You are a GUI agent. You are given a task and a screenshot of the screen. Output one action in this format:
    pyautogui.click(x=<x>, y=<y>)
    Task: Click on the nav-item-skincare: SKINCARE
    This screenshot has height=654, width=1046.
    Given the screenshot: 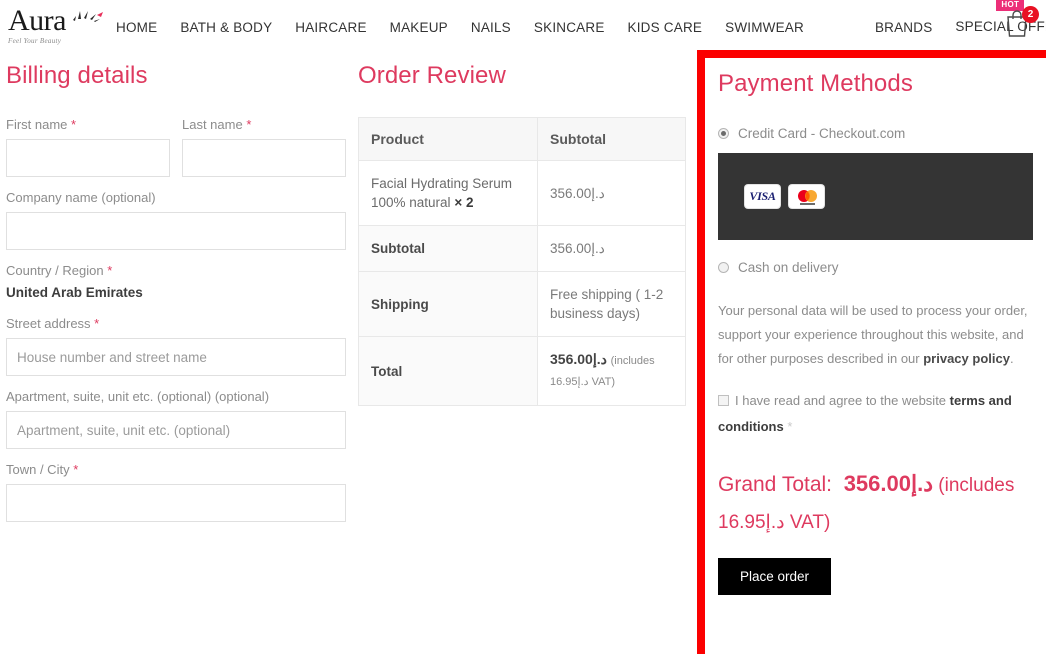 What is the action you would take?
    pyautogui.click(x=569, y=27)
    